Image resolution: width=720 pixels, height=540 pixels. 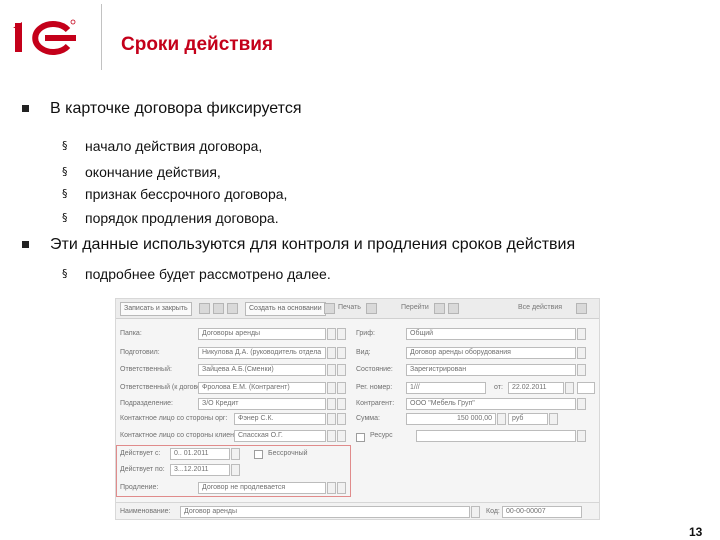 I want to click on header-divider, so click(x=101, y=37).